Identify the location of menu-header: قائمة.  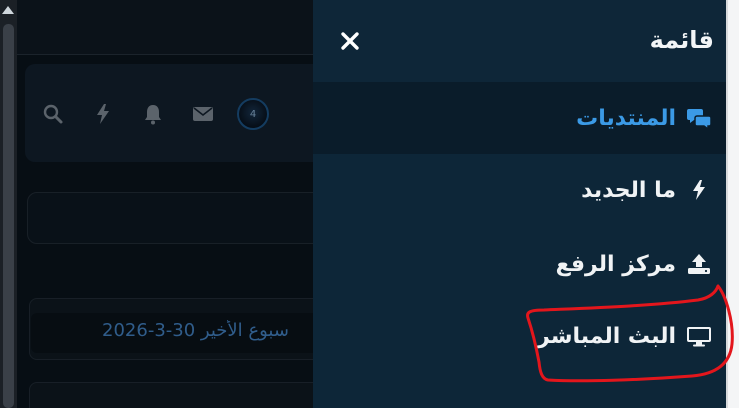
(519, 41).